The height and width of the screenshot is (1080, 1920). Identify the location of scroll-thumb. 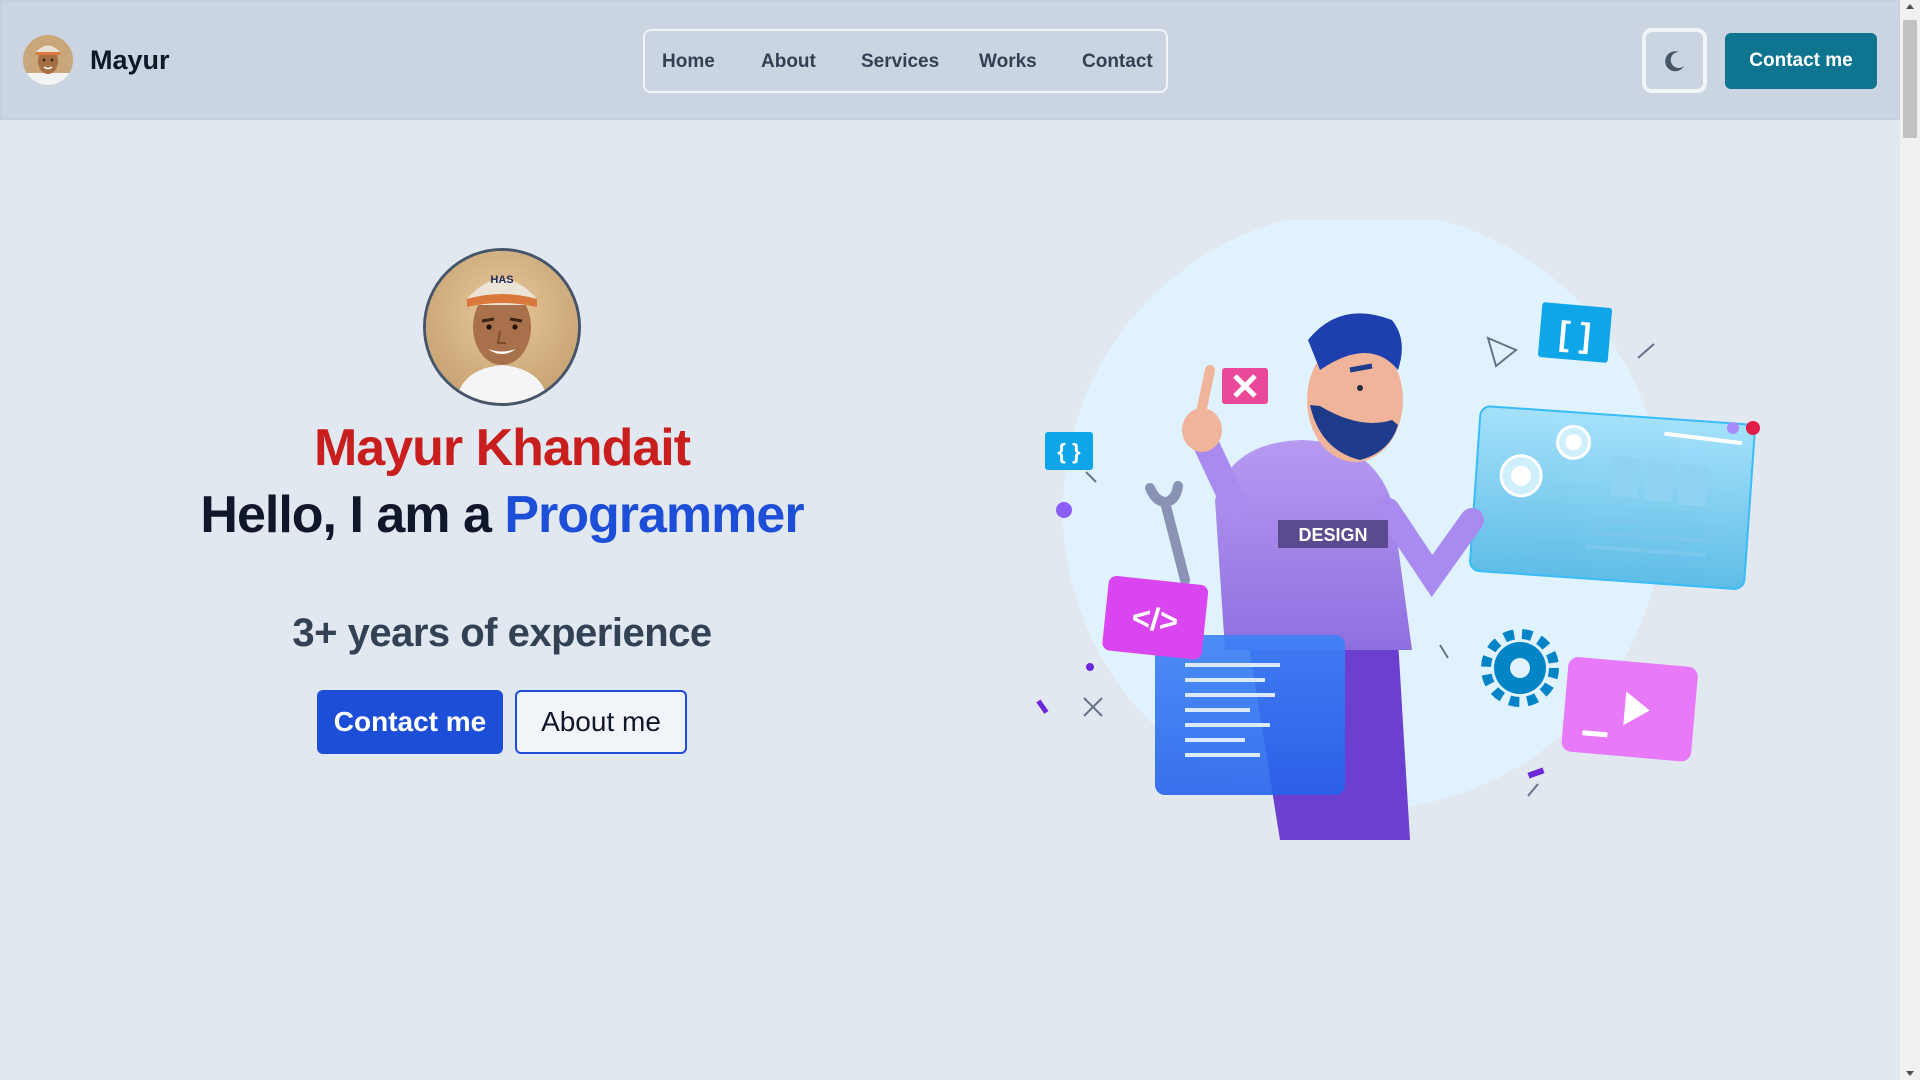
(1910, 79).